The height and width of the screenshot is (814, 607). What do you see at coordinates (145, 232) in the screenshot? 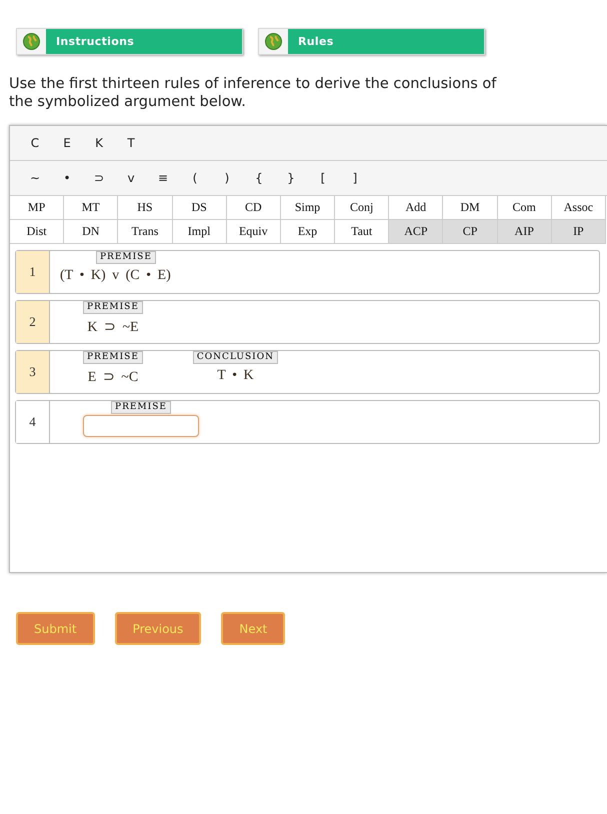
I see `rule-button: Trans` at bounding box center [145, 232].